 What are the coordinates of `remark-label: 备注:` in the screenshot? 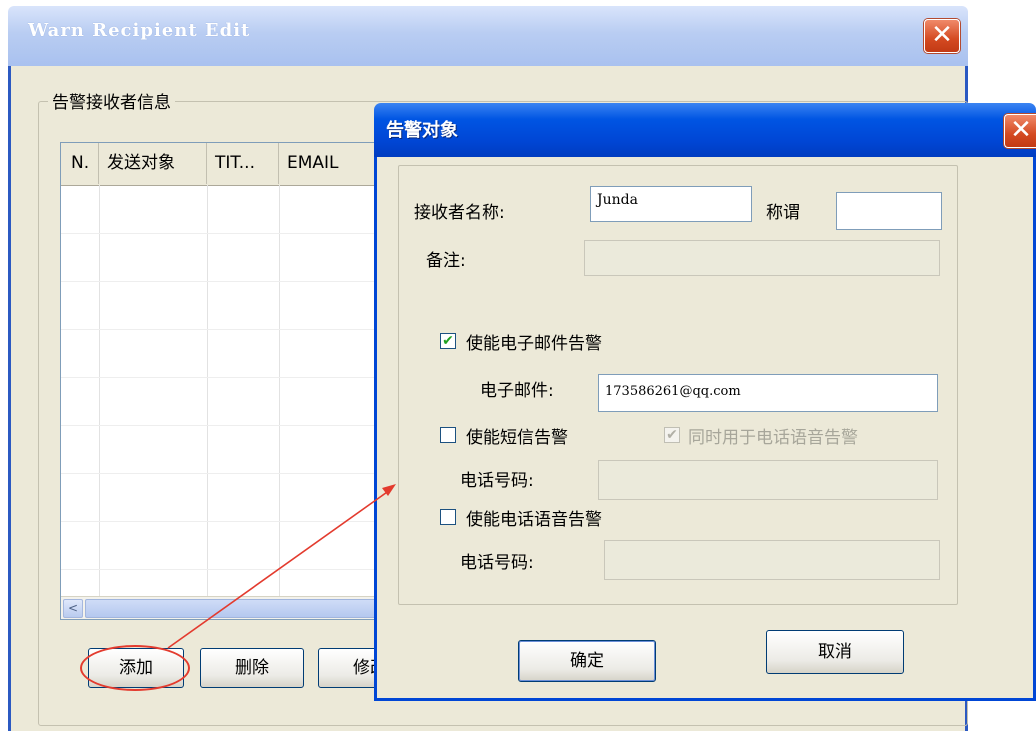 It's located at (446, 261).